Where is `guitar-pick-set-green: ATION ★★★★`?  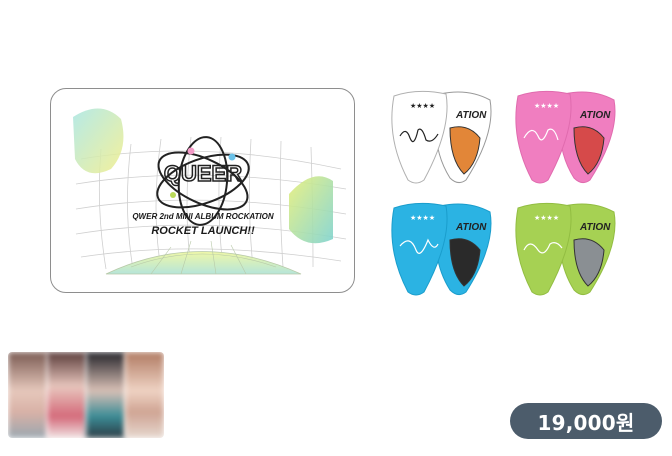
guitar-pick-set-green: ATION ★★★★ is located at coordinates (567, 250).